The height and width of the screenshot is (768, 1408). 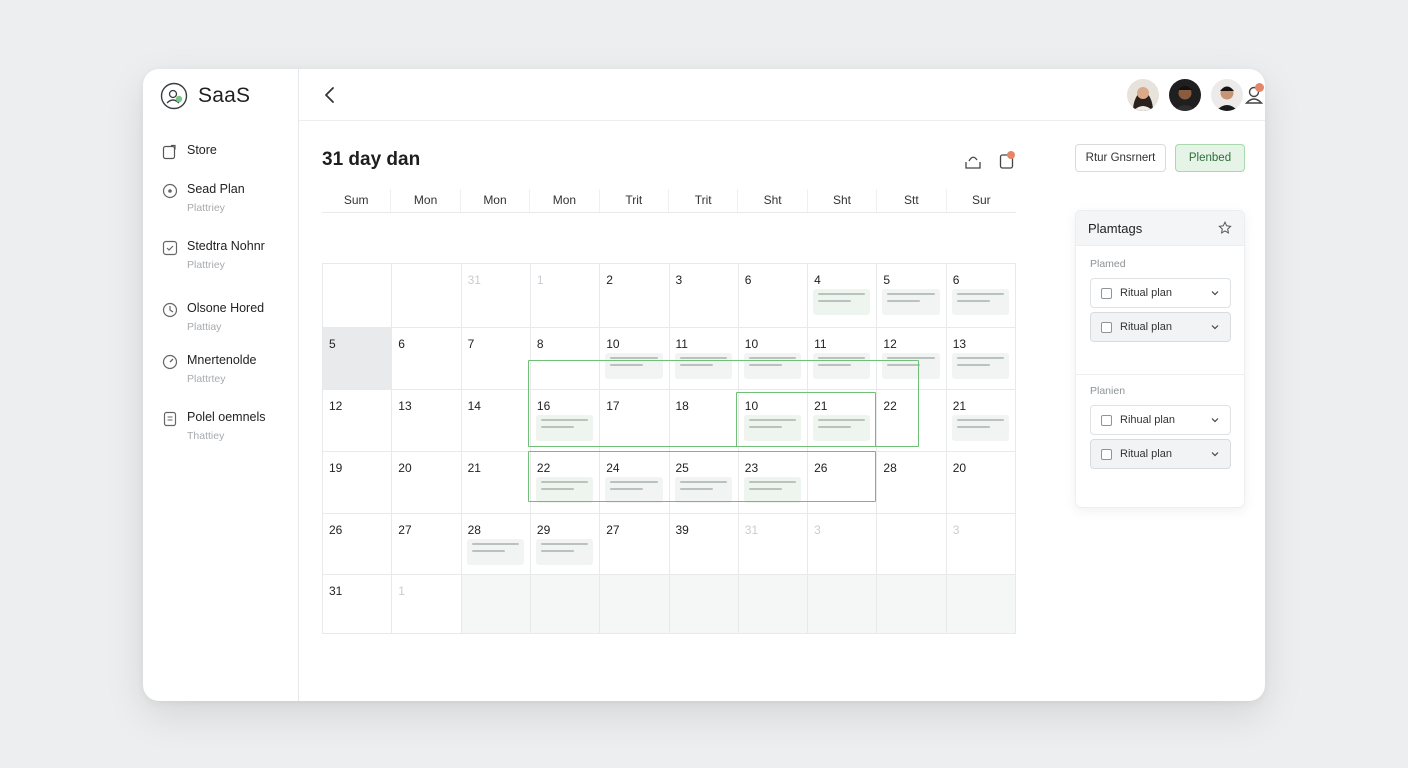 What do you see at coordinates (565, 359) in the screenshot?
I see `calendar-day-cell: 8` at bounding box center [565, 359].